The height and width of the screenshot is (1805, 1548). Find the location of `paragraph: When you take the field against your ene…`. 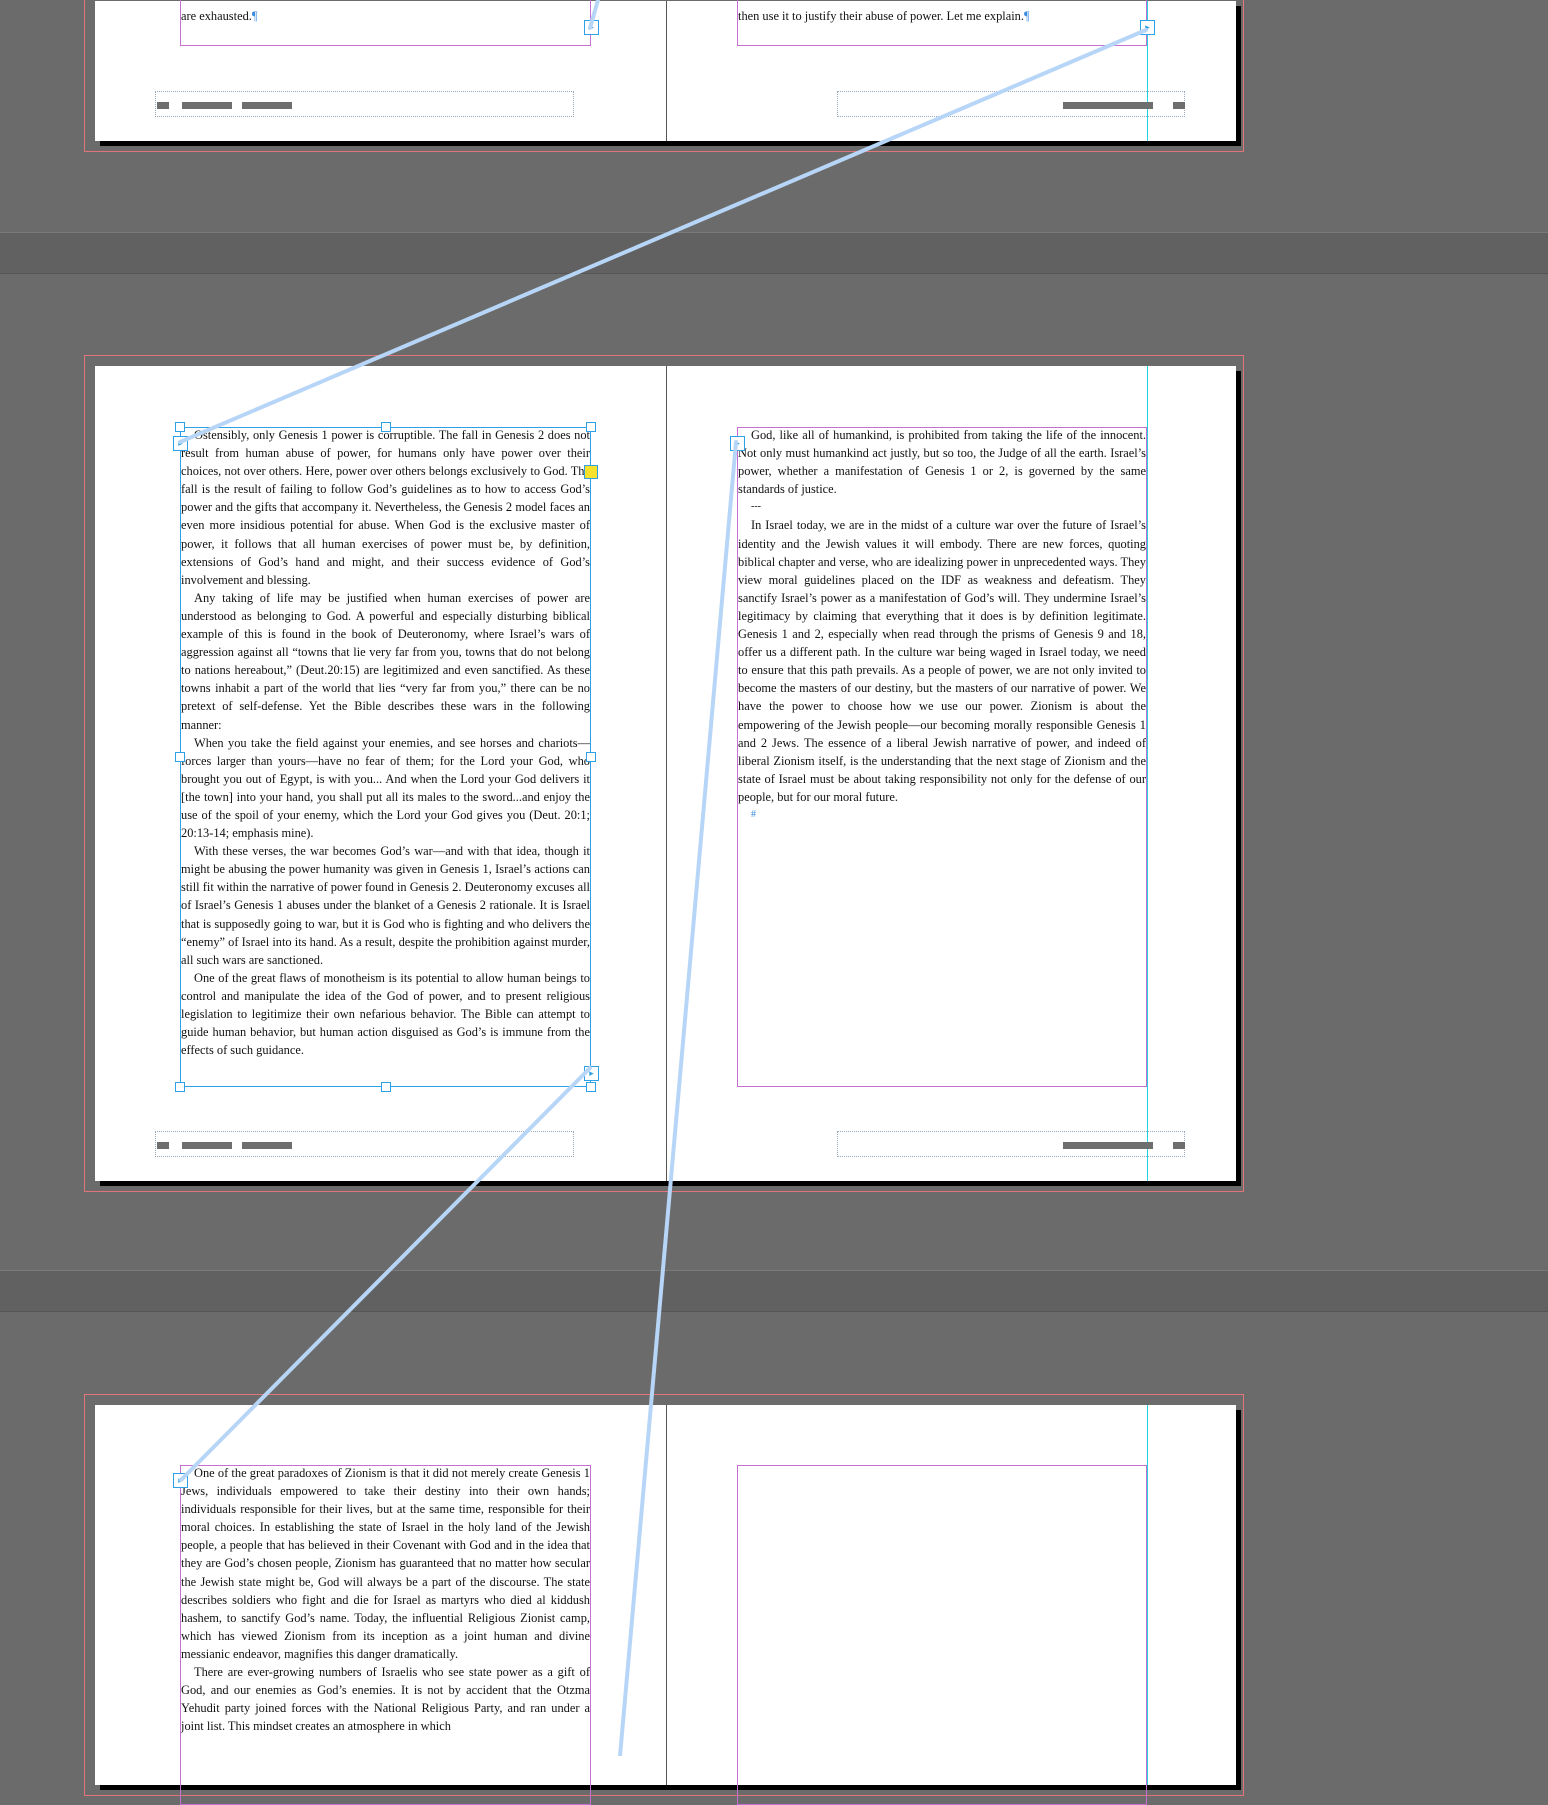

paragraph: When you take the field against your ene… is located at coordinates (385, 788).